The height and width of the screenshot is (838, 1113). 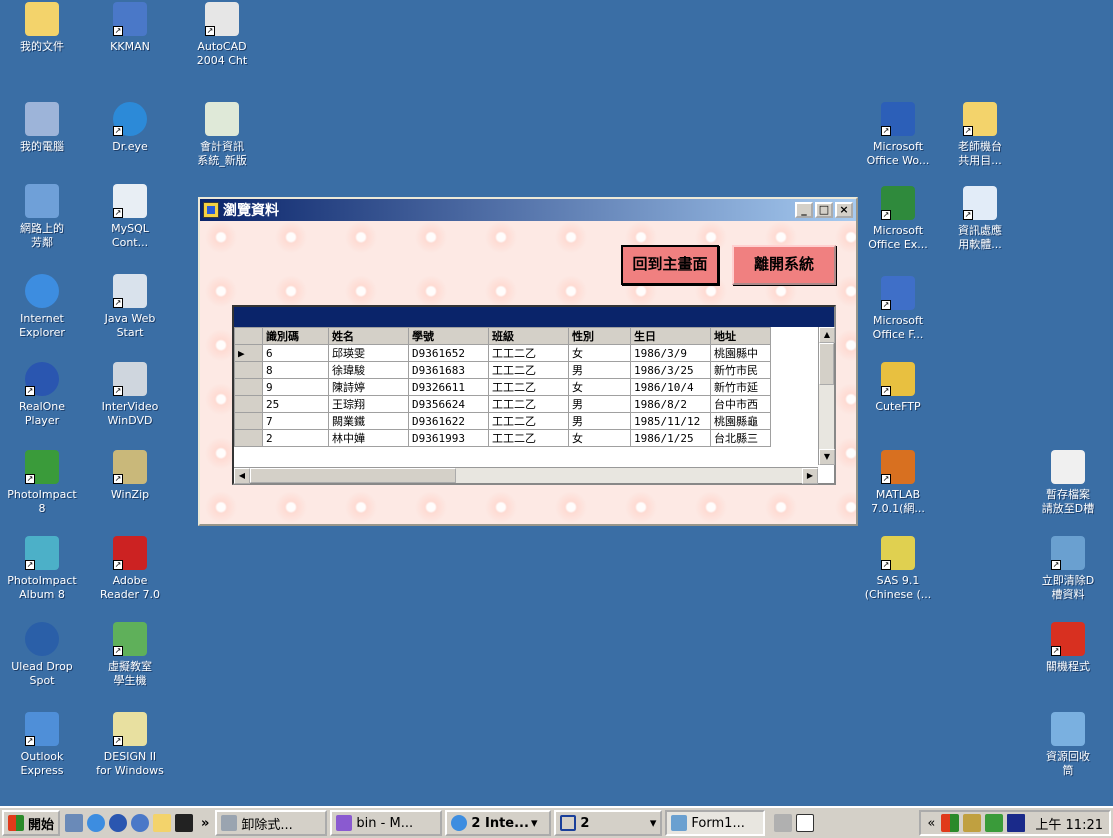 I want to click on desktop-icon-accounting: 會計資訊 系統_新版, so click(x=222, y=135).